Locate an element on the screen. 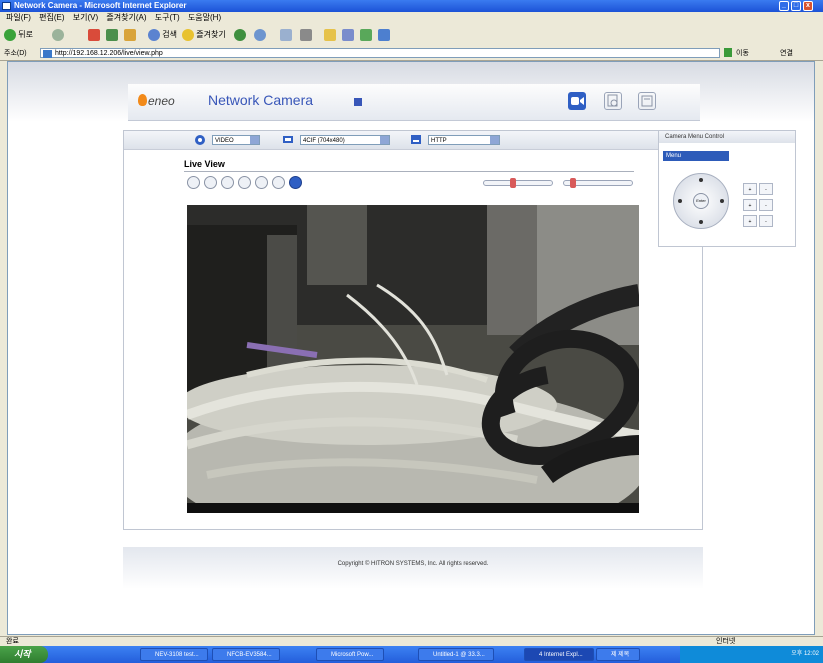 The height and width of the screenshot is (663, 823). home-button is located at coordinates (130, 35).